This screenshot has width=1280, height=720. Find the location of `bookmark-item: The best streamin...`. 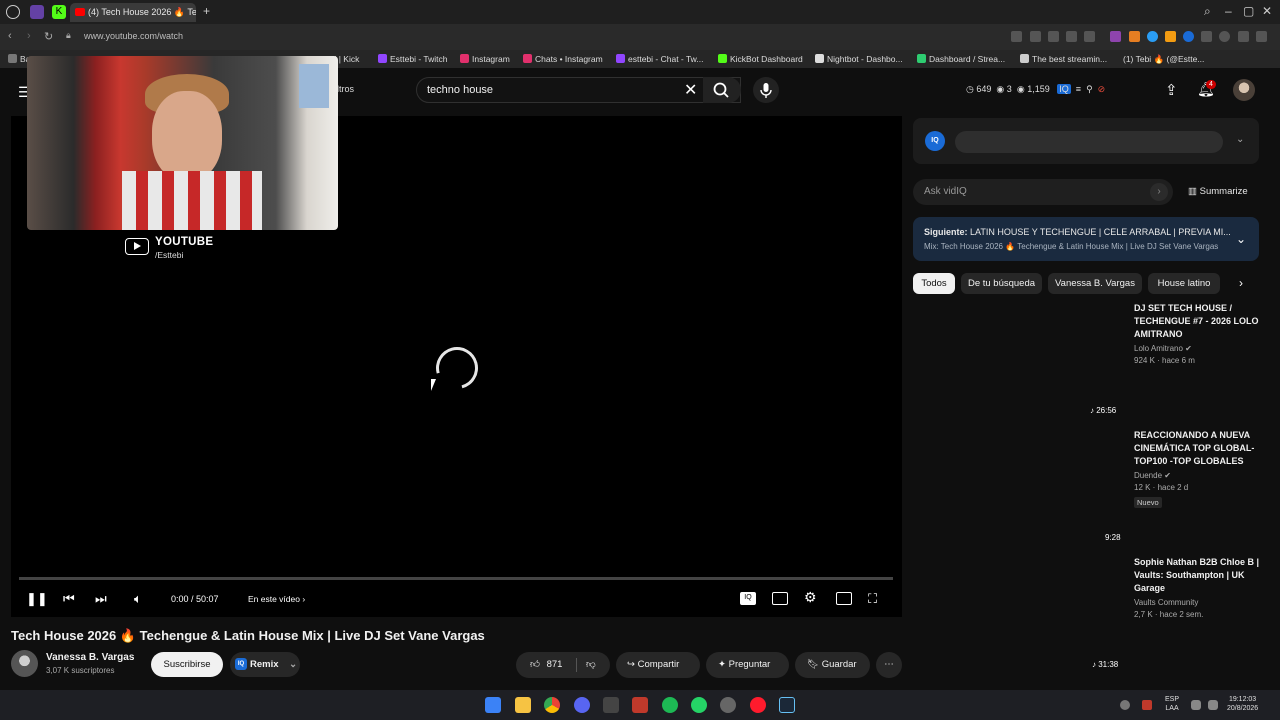

bookmark-item: The best streamin... is located at coordinates (1063, 59).